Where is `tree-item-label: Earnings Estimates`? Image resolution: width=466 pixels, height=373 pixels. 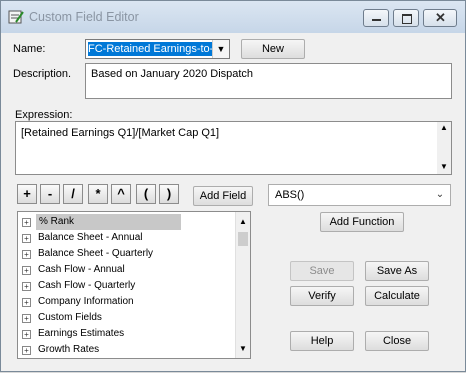 tree-item-label: Earnings Estimates is located at coordinates (81, 333).